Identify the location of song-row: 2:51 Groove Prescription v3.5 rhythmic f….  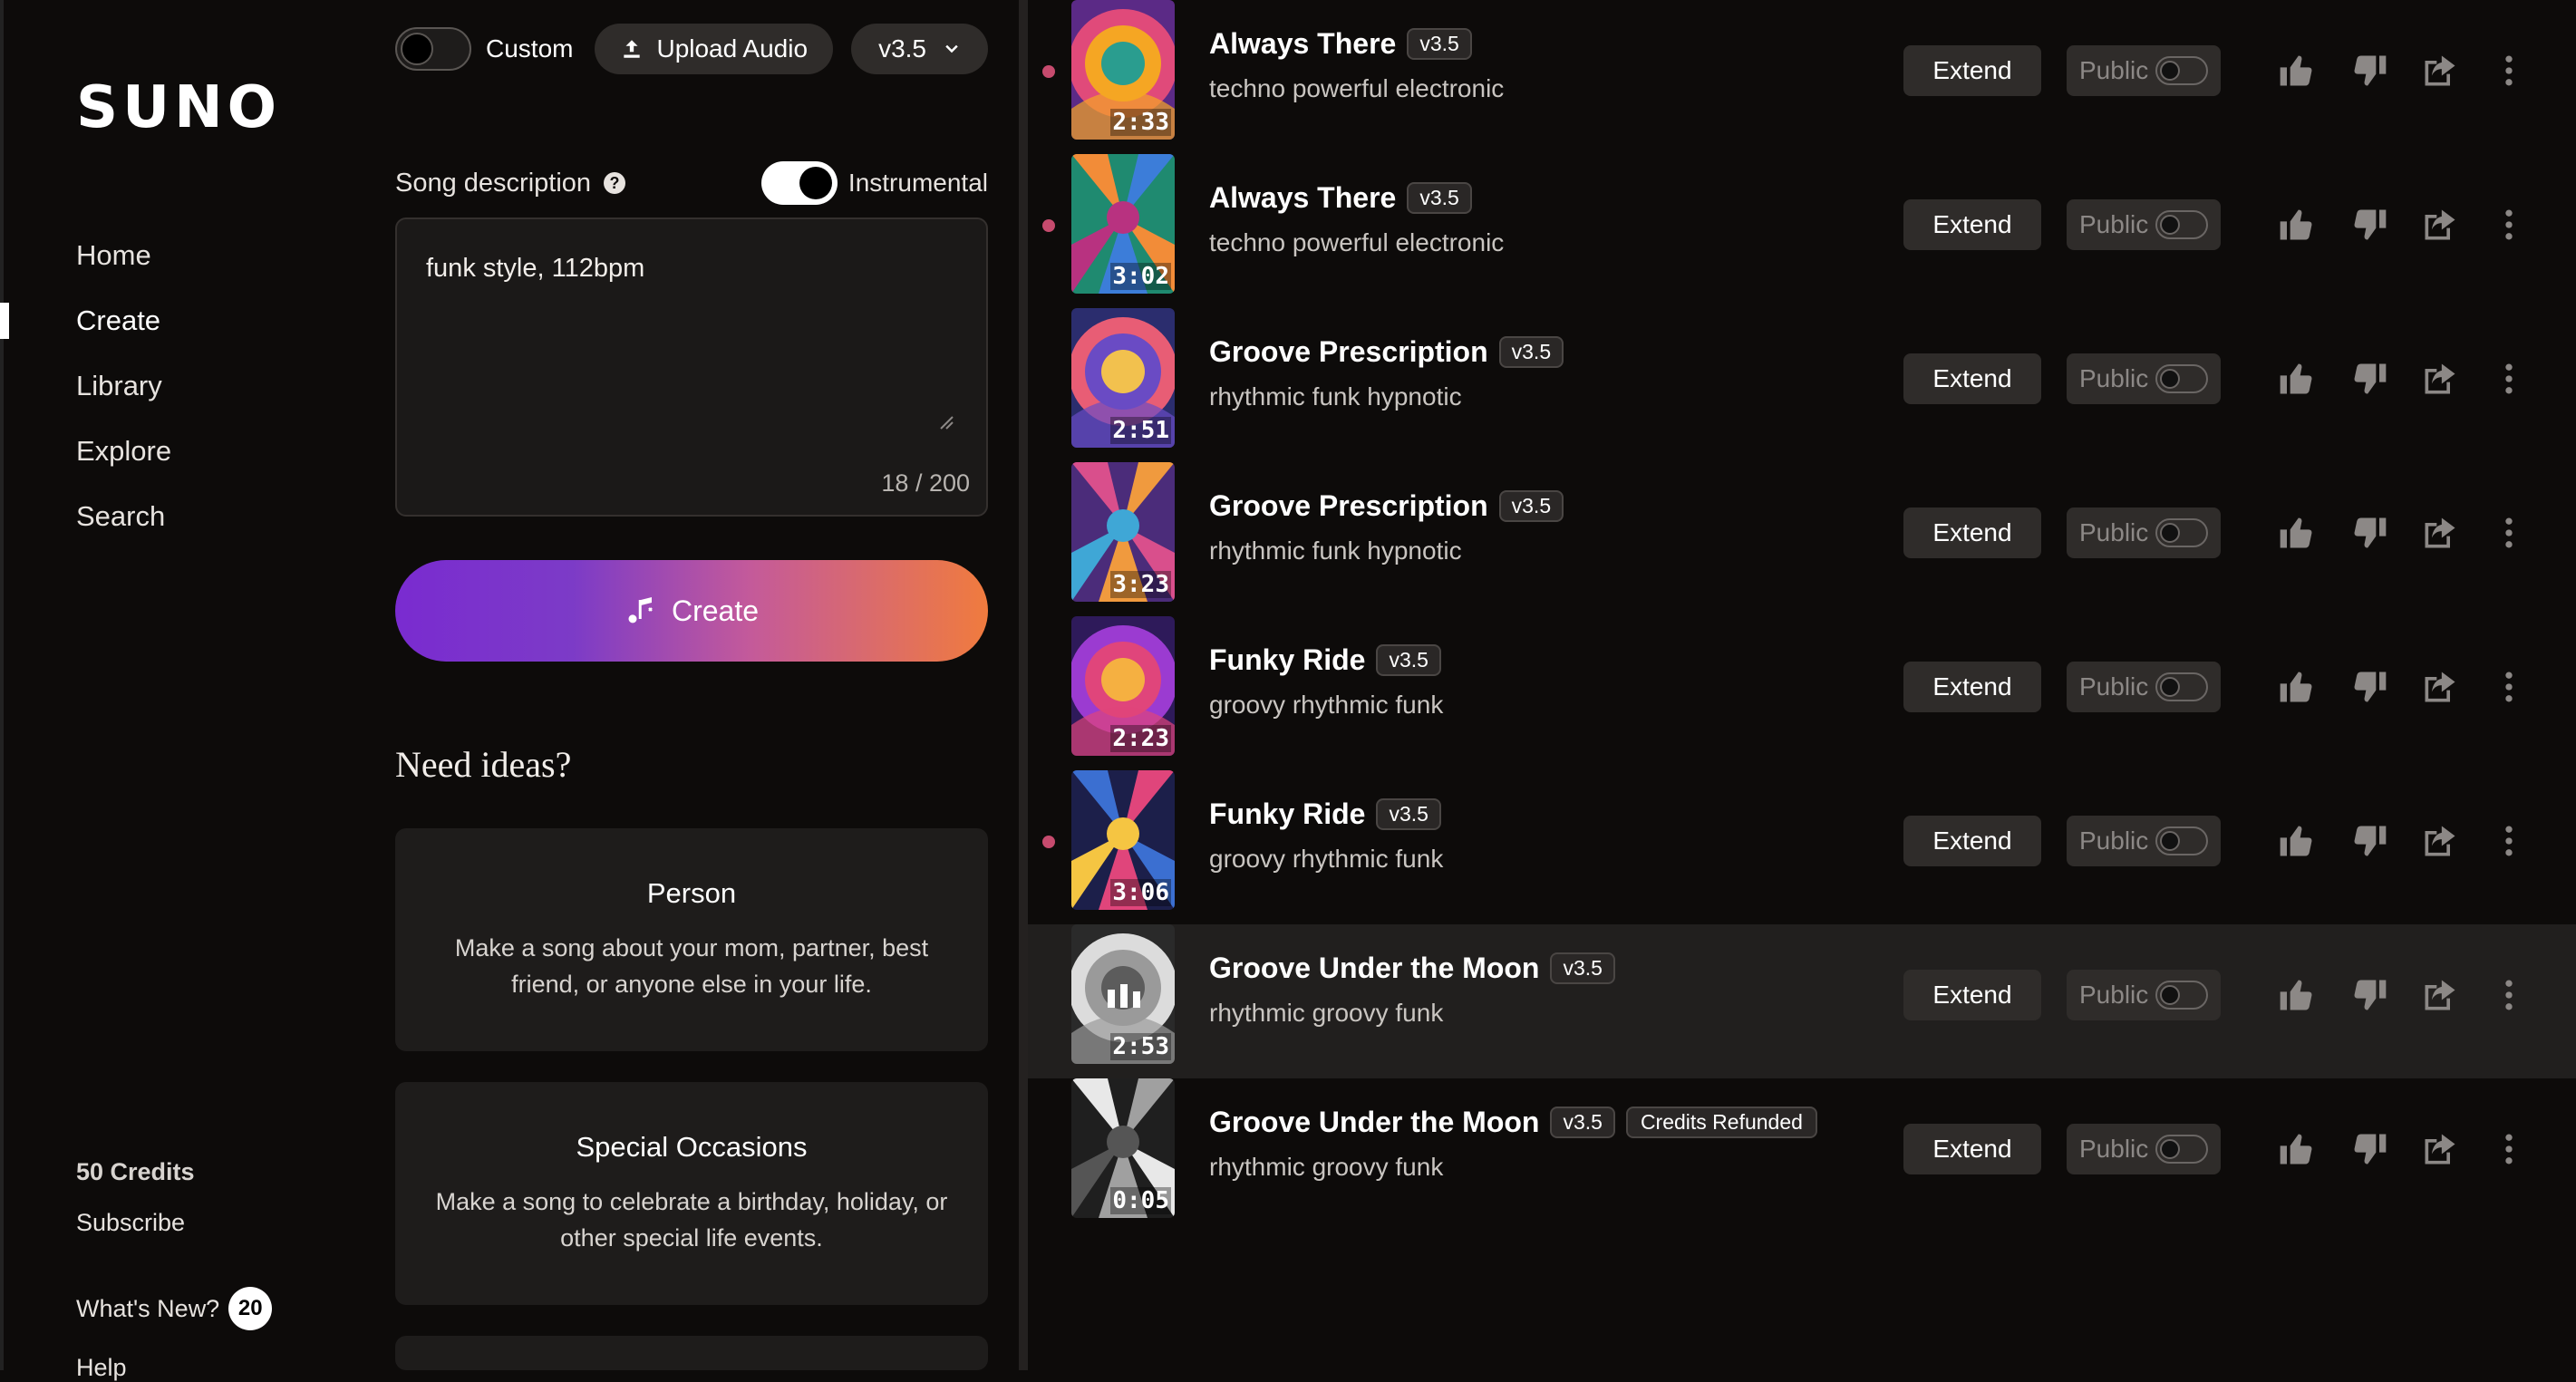
(1802, 385).